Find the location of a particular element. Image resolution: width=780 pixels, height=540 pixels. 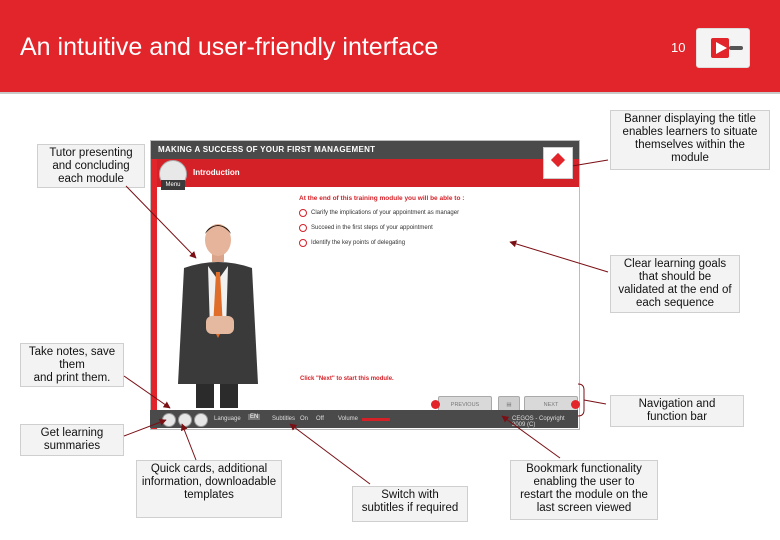

objective-item: Identify the key points of delegating is located at coordinates (434, 243).